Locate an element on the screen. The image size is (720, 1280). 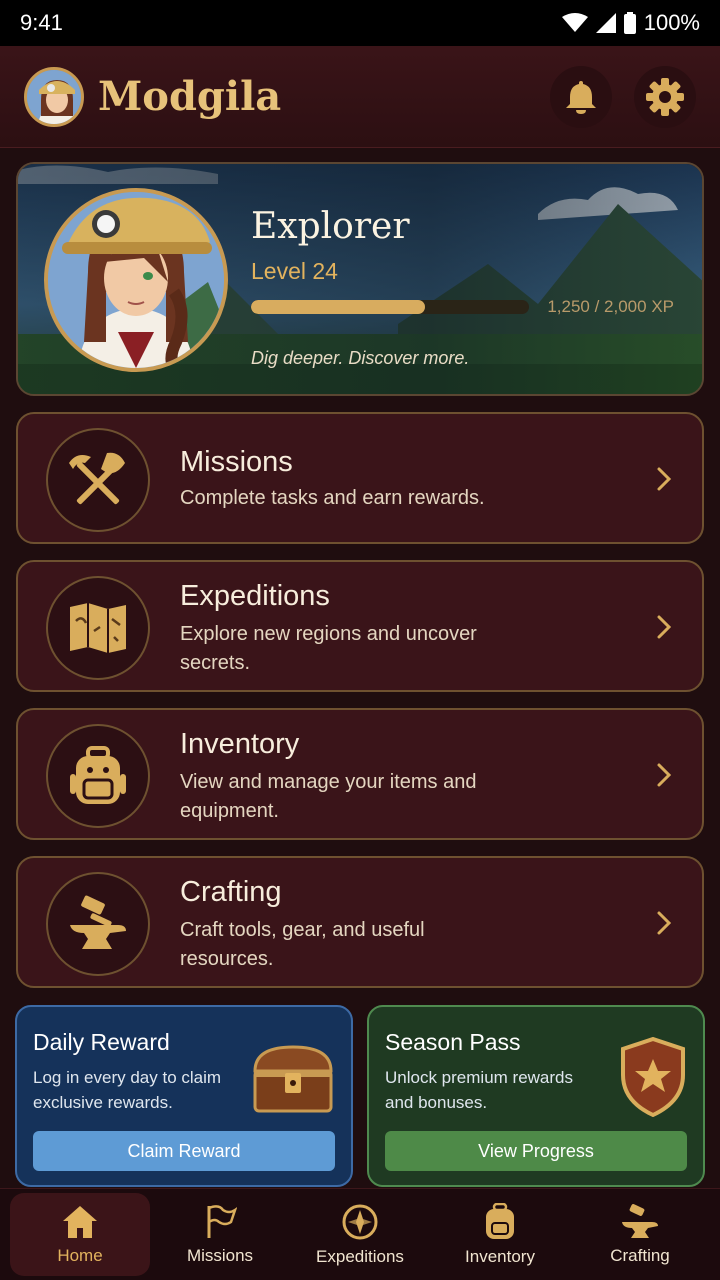
player-level: Level 24 is located at coordinates (294, 271).